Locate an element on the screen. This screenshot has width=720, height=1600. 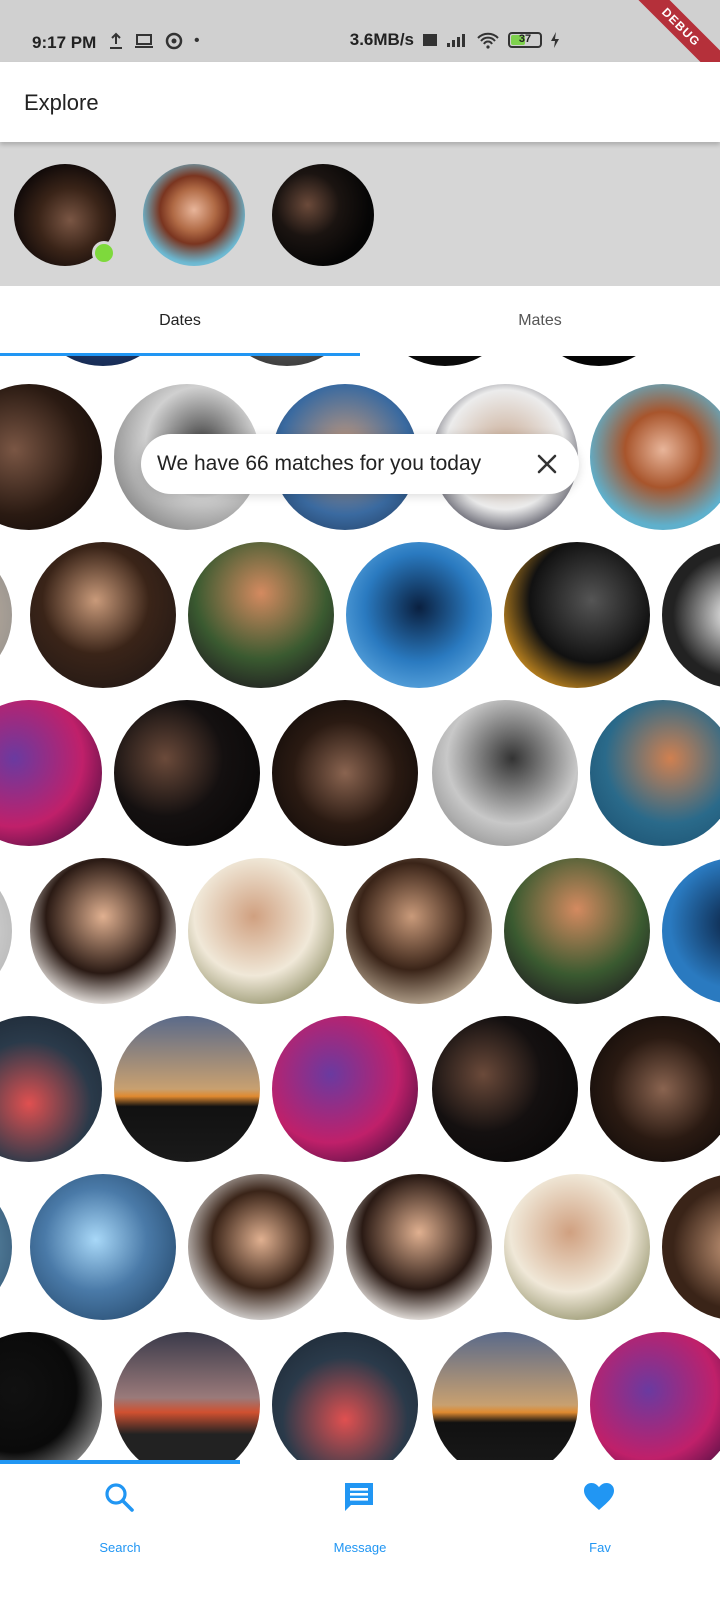
tab-bar: Dates Mates is located at coordinates (360, 321).